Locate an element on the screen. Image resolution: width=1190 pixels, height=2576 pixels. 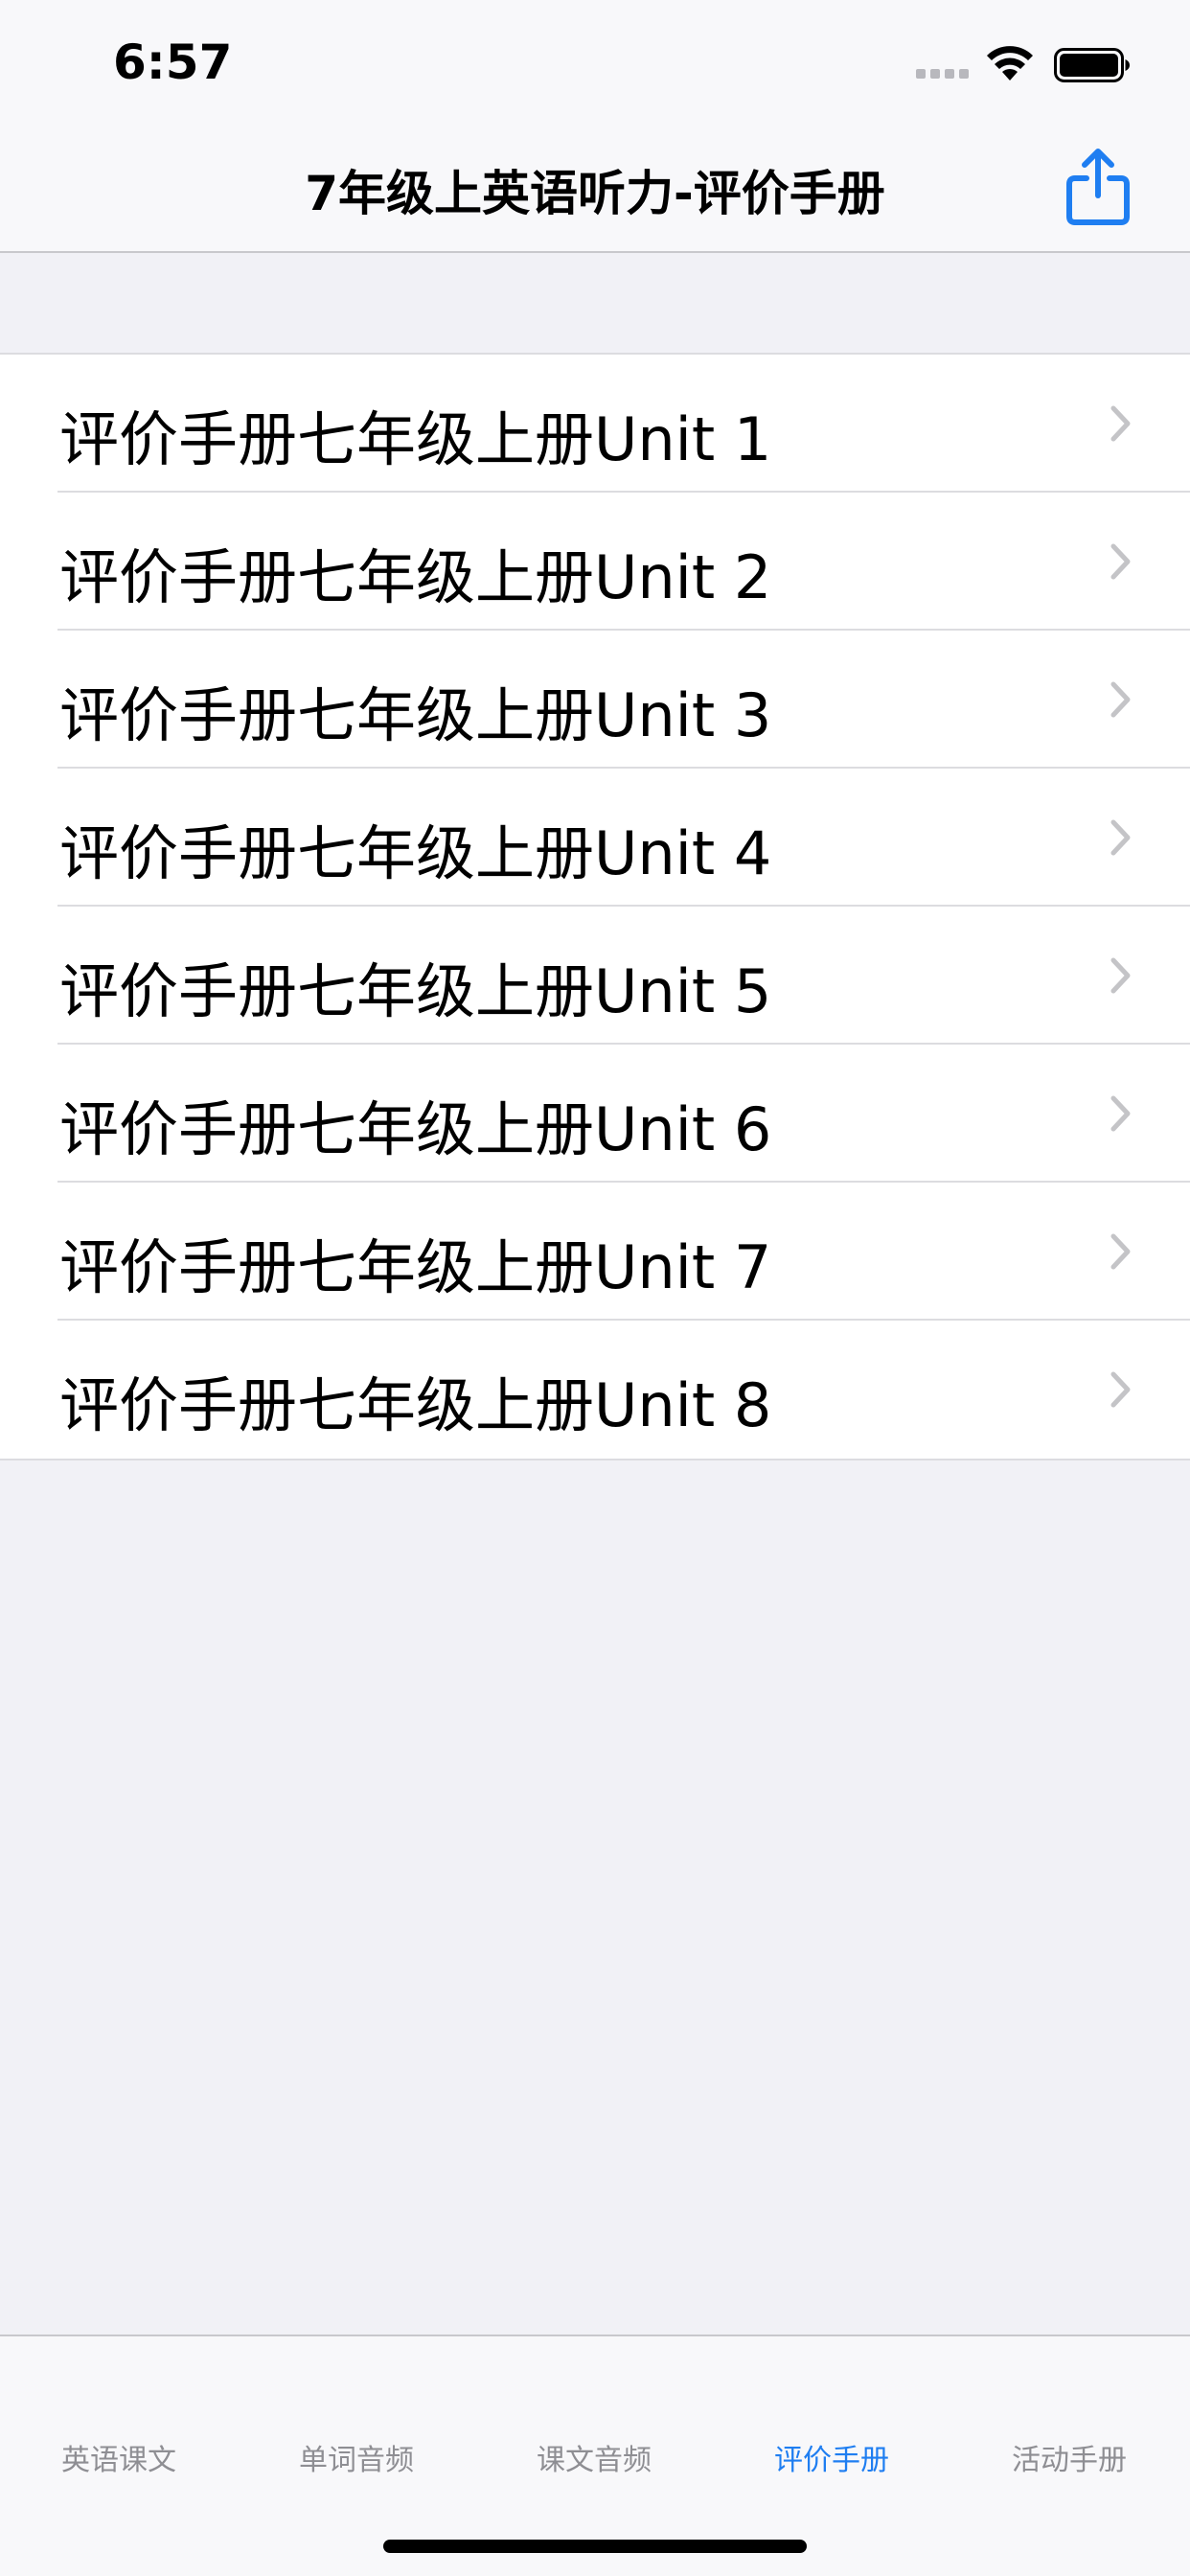
list-item-label: 评价手册七年级上册Unit 4 is located at coordinates (416, 853).